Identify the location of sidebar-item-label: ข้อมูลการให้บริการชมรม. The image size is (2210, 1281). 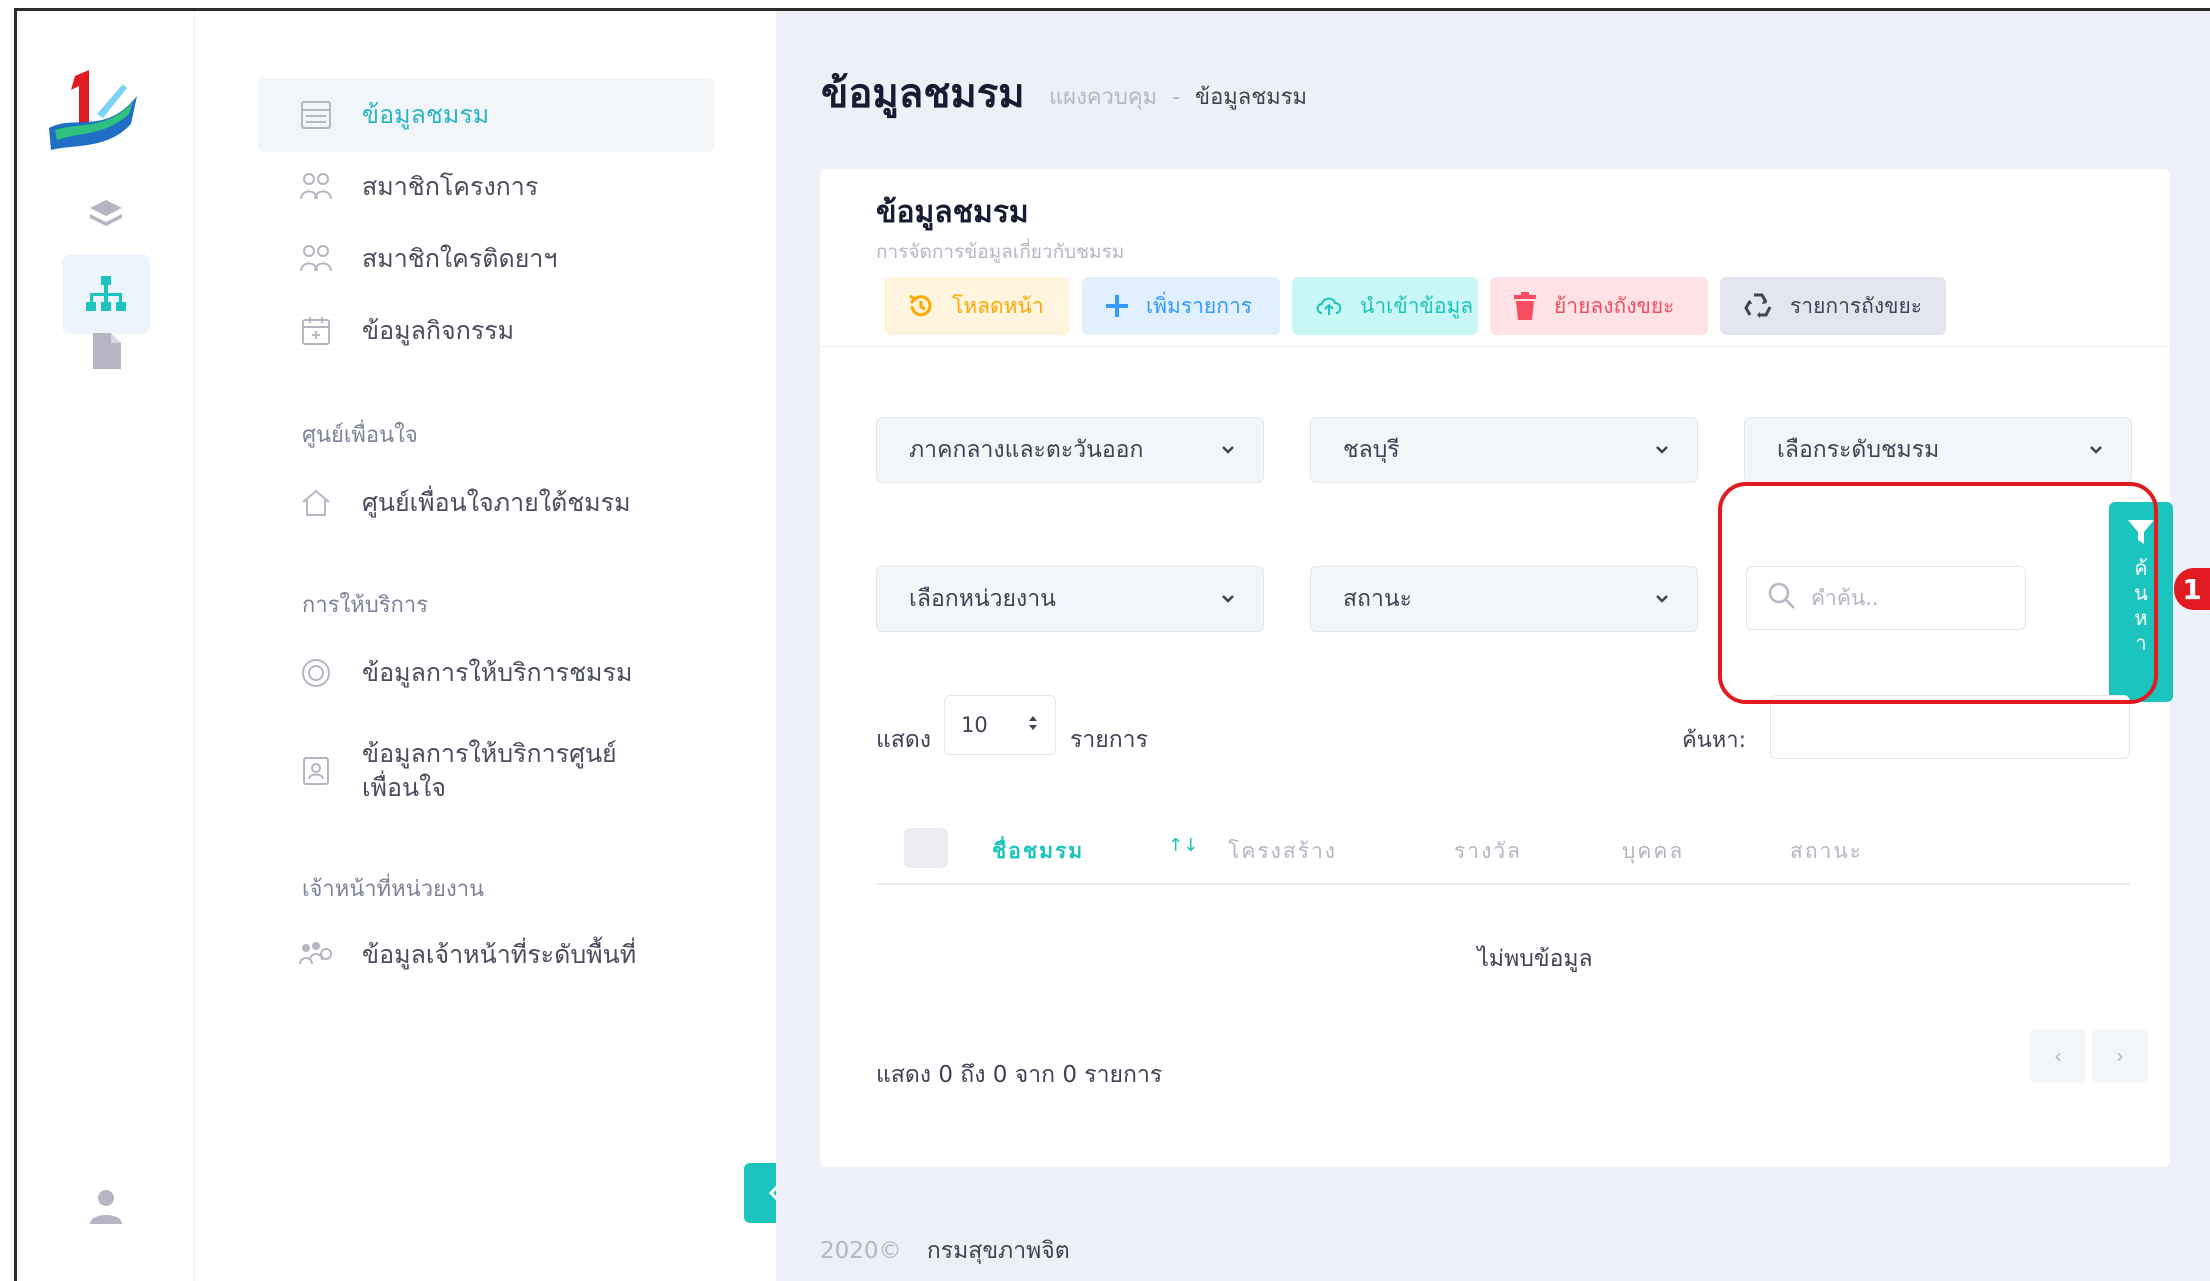
(497, 672).